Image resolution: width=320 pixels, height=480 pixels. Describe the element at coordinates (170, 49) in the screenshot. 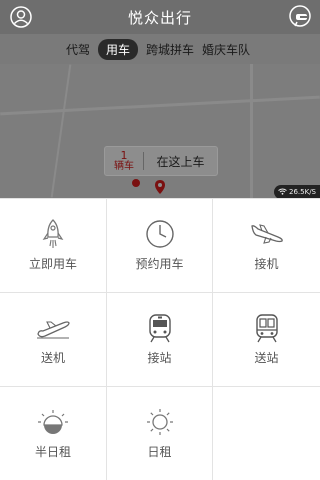

I see `category-tab-kuacheng: 跨城拼车` at that location.